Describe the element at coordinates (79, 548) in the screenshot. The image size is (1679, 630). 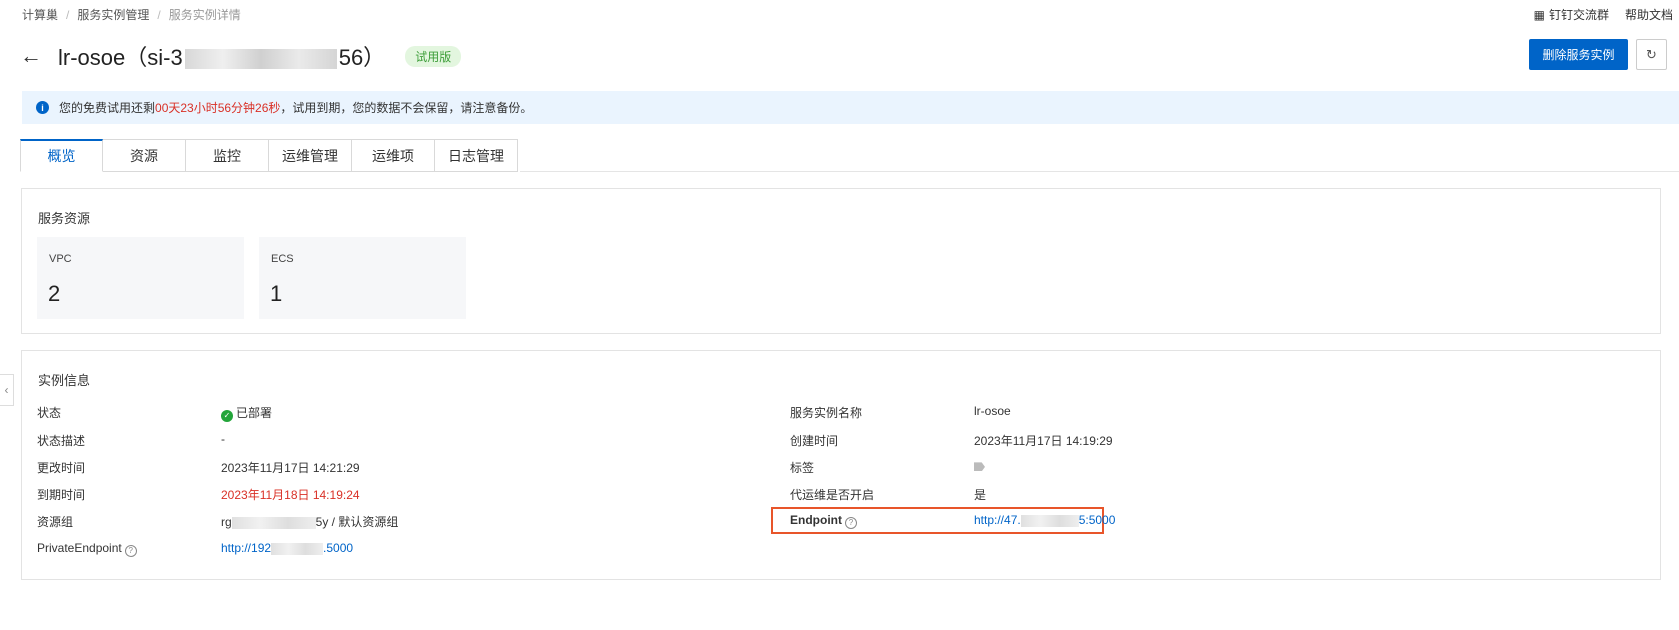
I see `private-endpoint-text: PrivateEndpoint` at that location.